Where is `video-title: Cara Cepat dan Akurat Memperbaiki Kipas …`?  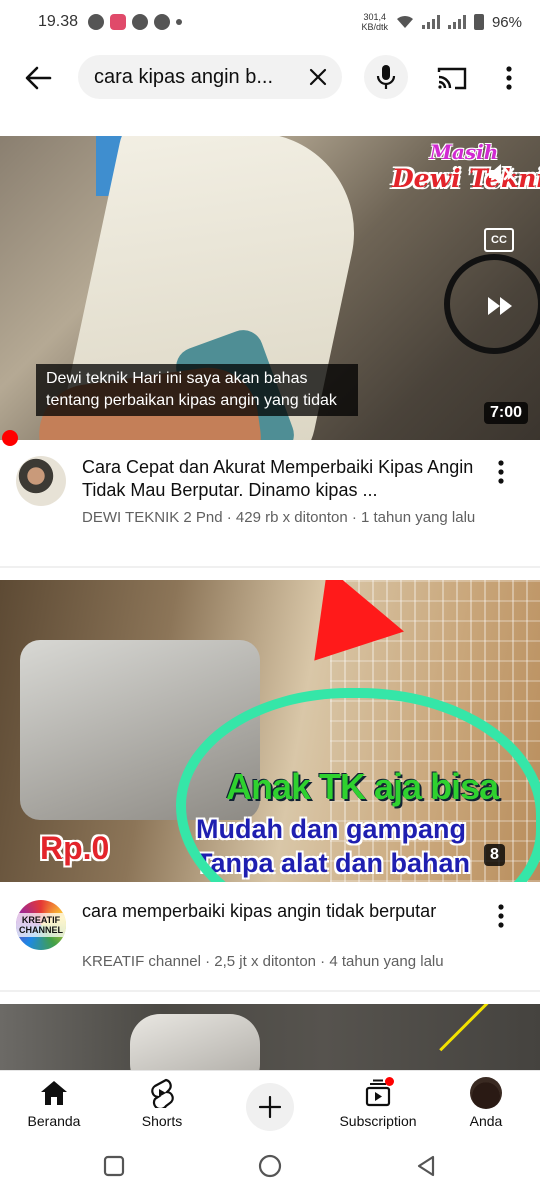
video-title: Cara Cepat dan Akurat Memperbaiki Kipas … is located at coordinates (282, 479).